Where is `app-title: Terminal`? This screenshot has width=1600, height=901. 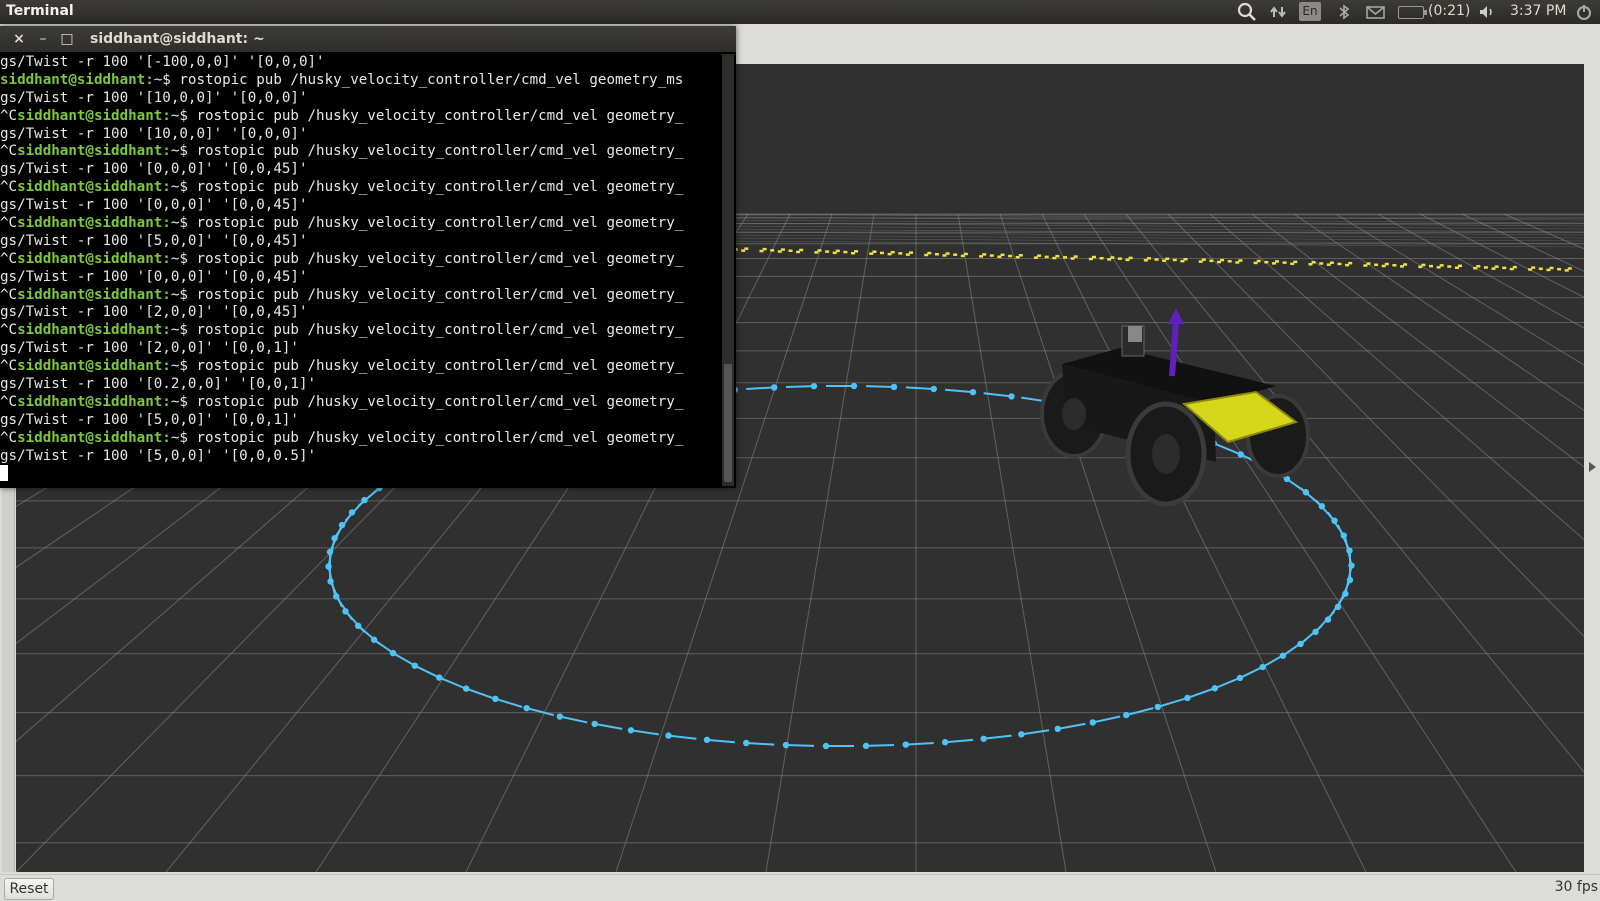 app-title: Terminal is located at coordinates (40, 11).